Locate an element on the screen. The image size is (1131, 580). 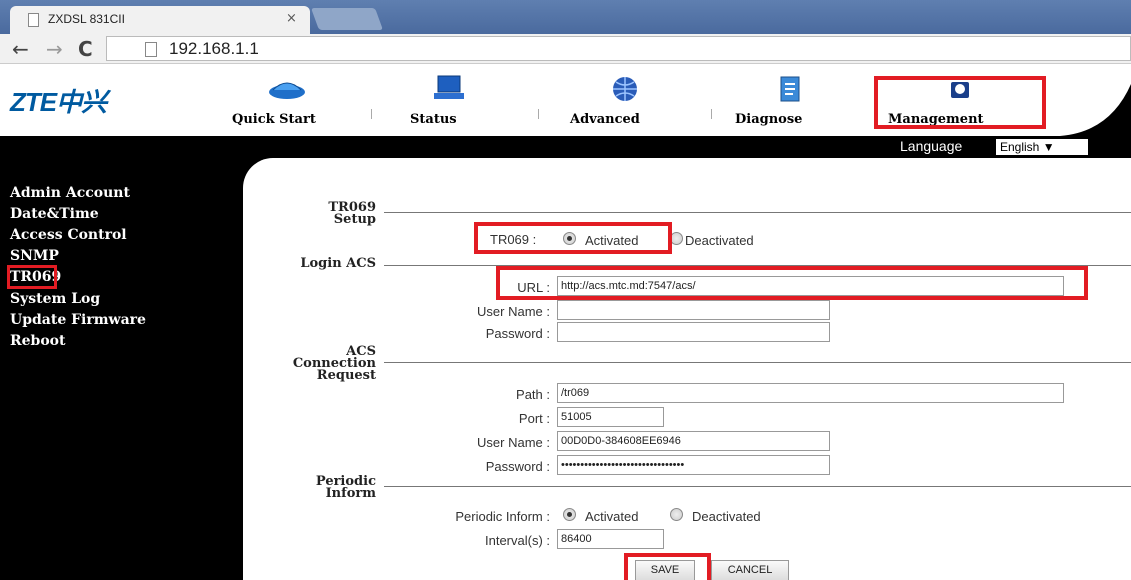
clipboard-icon is located at coordinates (790, 89).